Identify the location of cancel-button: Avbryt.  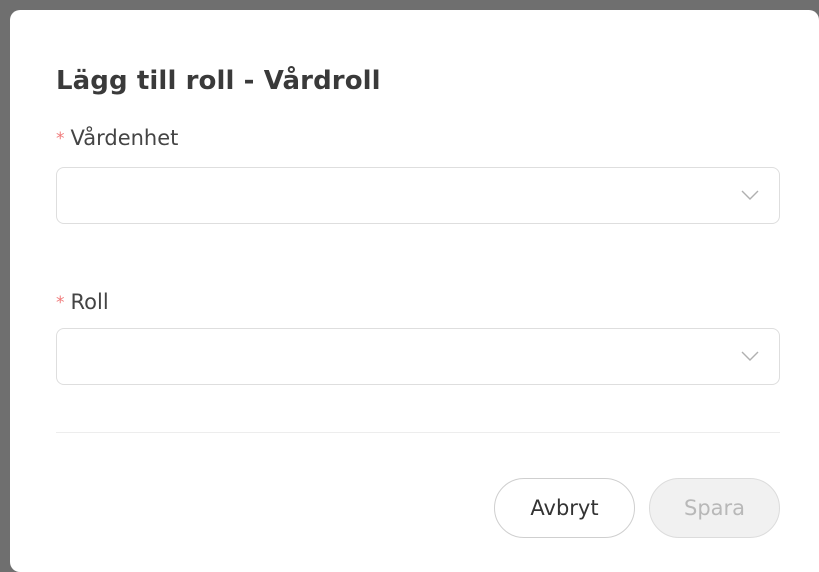
(564, 508).